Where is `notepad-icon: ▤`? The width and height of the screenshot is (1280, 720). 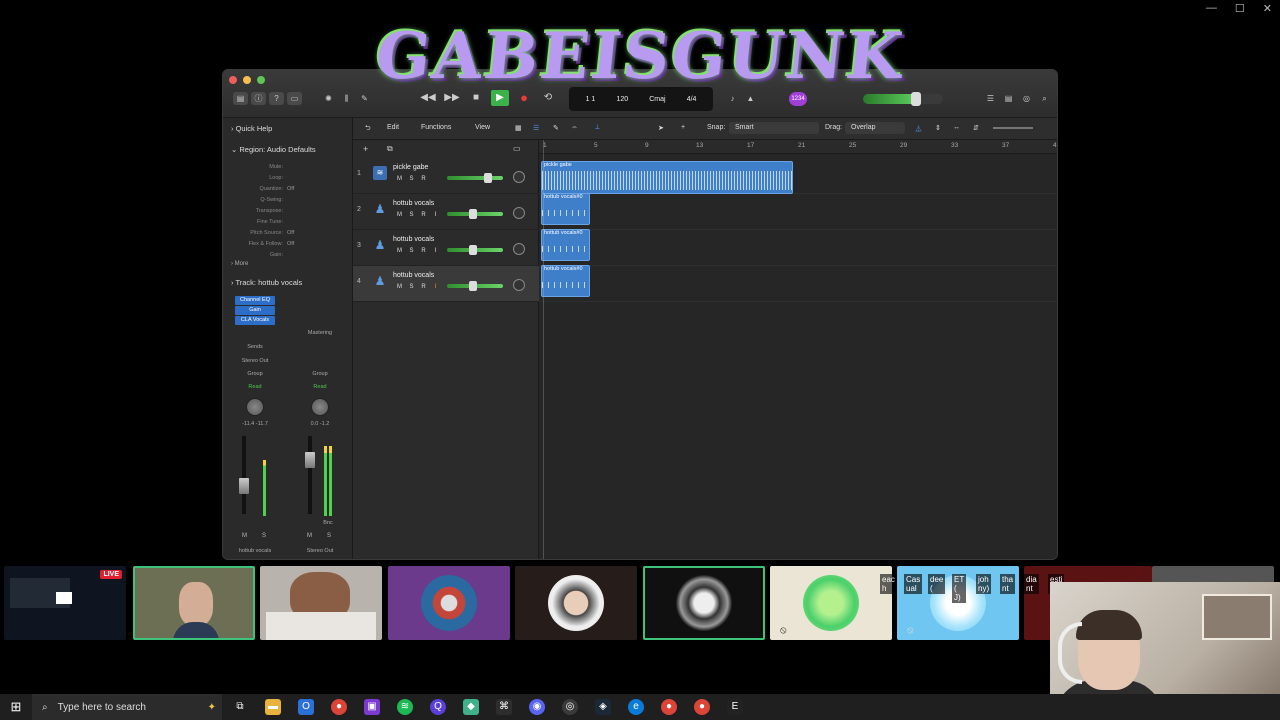 notepad-icon: ▤ is located at coordinates (1008, 98).